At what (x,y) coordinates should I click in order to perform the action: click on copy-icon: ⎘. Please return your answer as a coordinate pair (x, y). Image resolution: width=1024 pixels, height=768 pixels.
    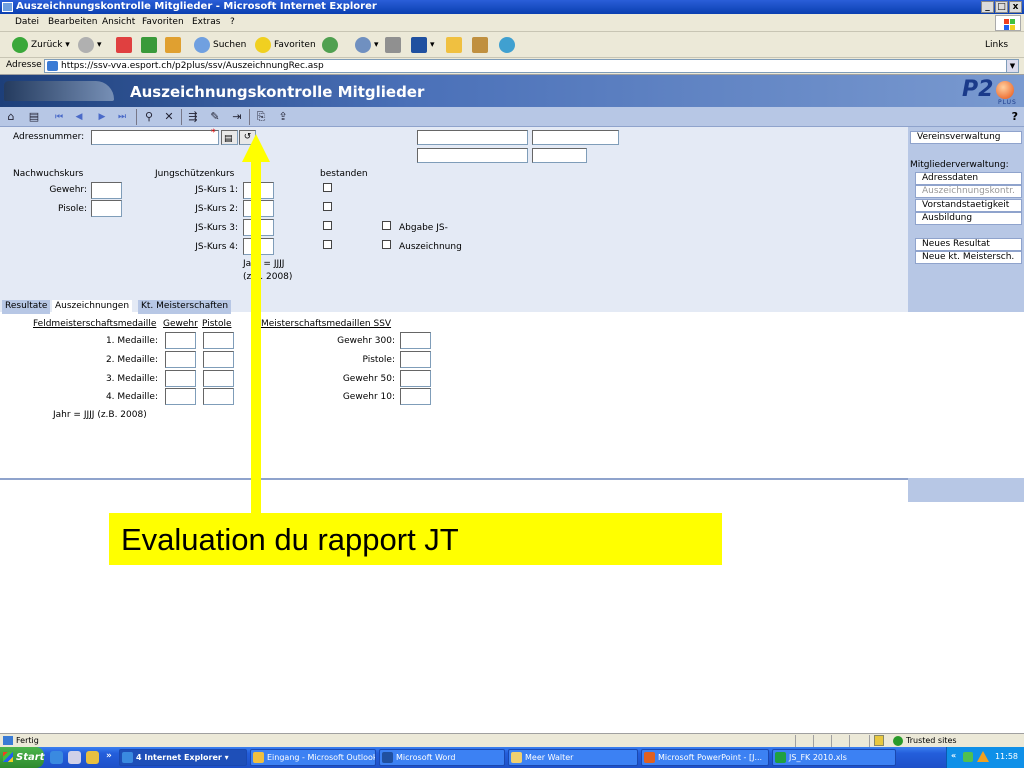
    Looking at the image, I should click on (261, 117).